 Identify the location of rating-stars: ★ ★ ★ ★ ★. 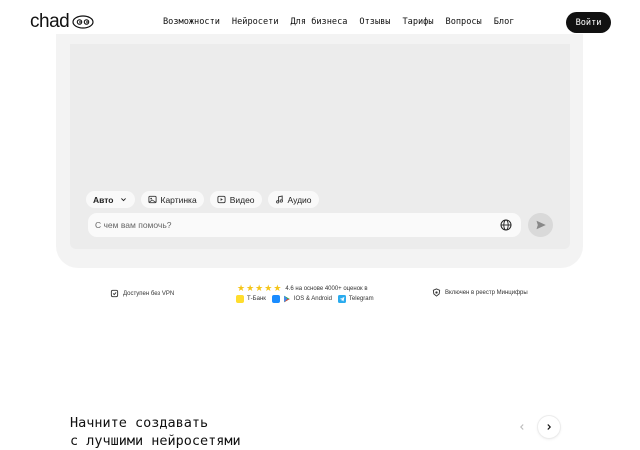
(259, 288).